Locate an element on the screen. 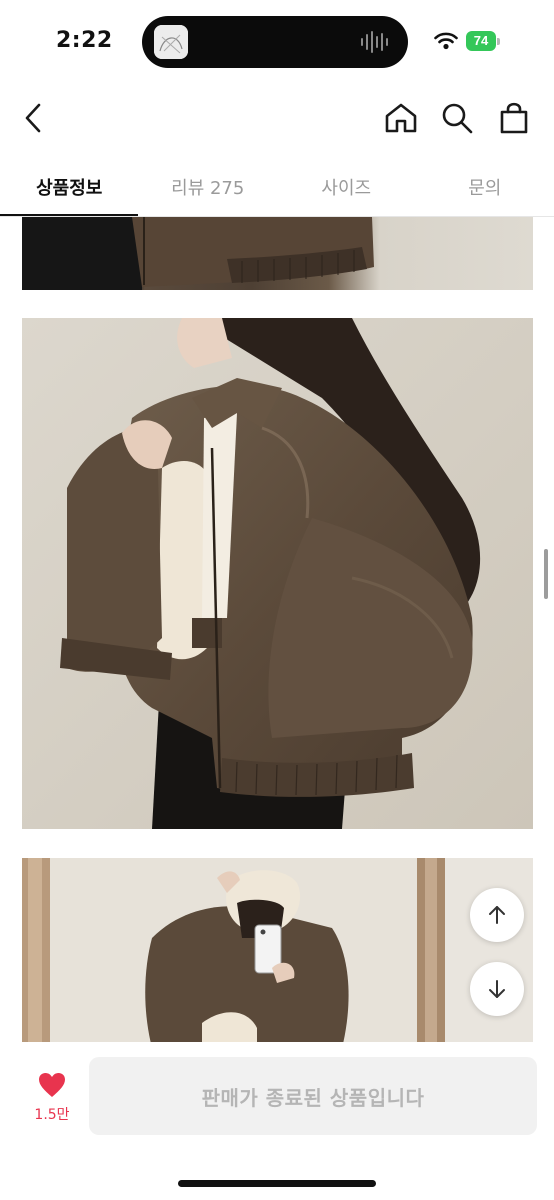 The width and height of the screenshot is (554, 1200). tab-label: 문의 is located at coordinates (485, 188).